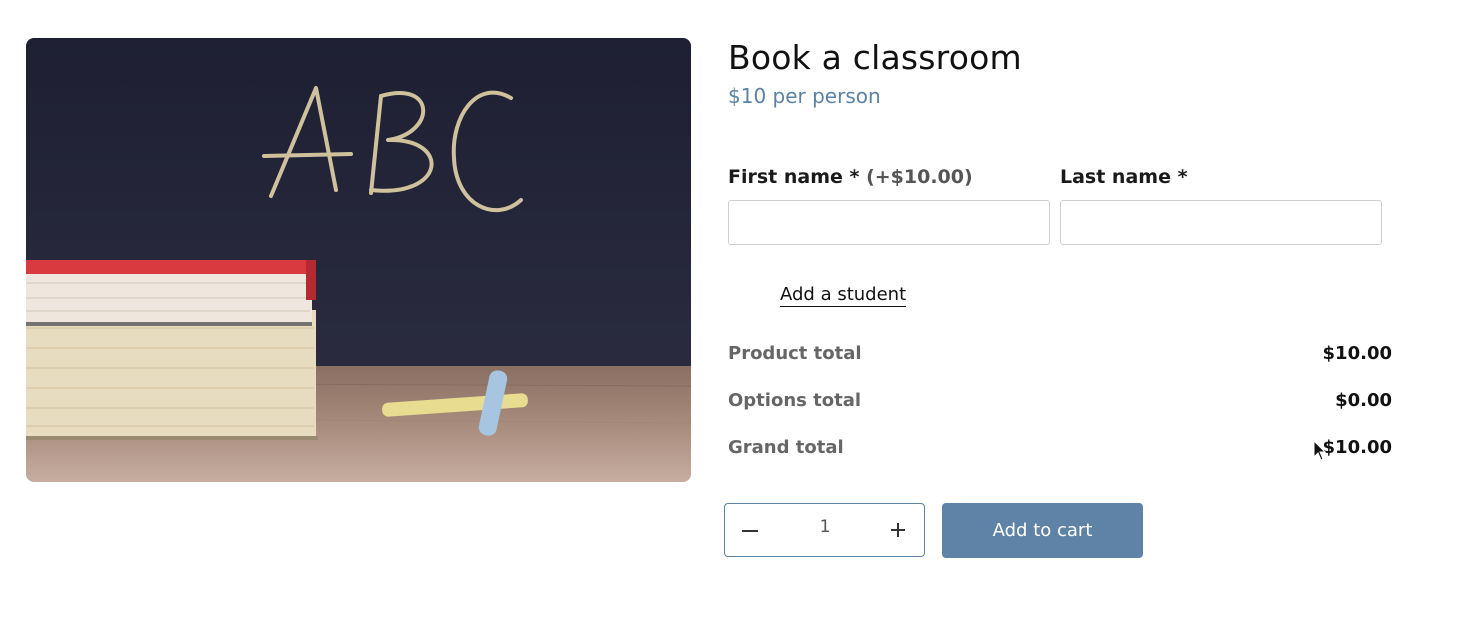 The width and height of the screenshot is (1466, 622). What do you see at coordinates (1042, 530) in the screenshot?
I see `add-to-cart-button: Add to cart` at bounding box center [1042, 530].